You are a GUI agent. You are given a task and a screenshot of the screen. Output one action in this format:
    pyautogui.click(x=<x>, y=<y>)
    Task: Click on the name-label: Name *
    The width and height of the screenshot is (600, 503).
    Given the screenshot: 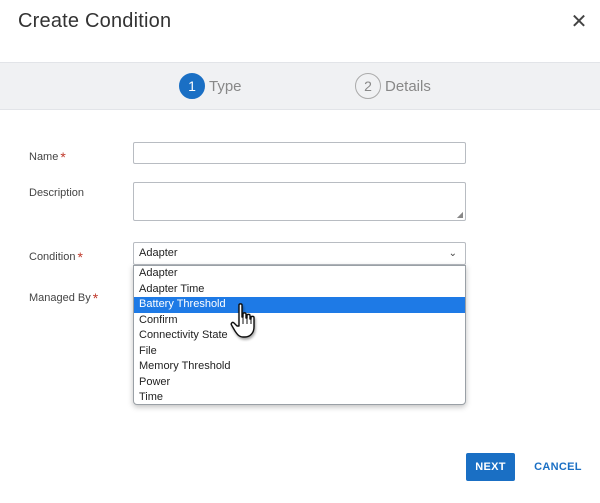 What is the action you would take?
    pyautogui.click(x=47, y=156)
    